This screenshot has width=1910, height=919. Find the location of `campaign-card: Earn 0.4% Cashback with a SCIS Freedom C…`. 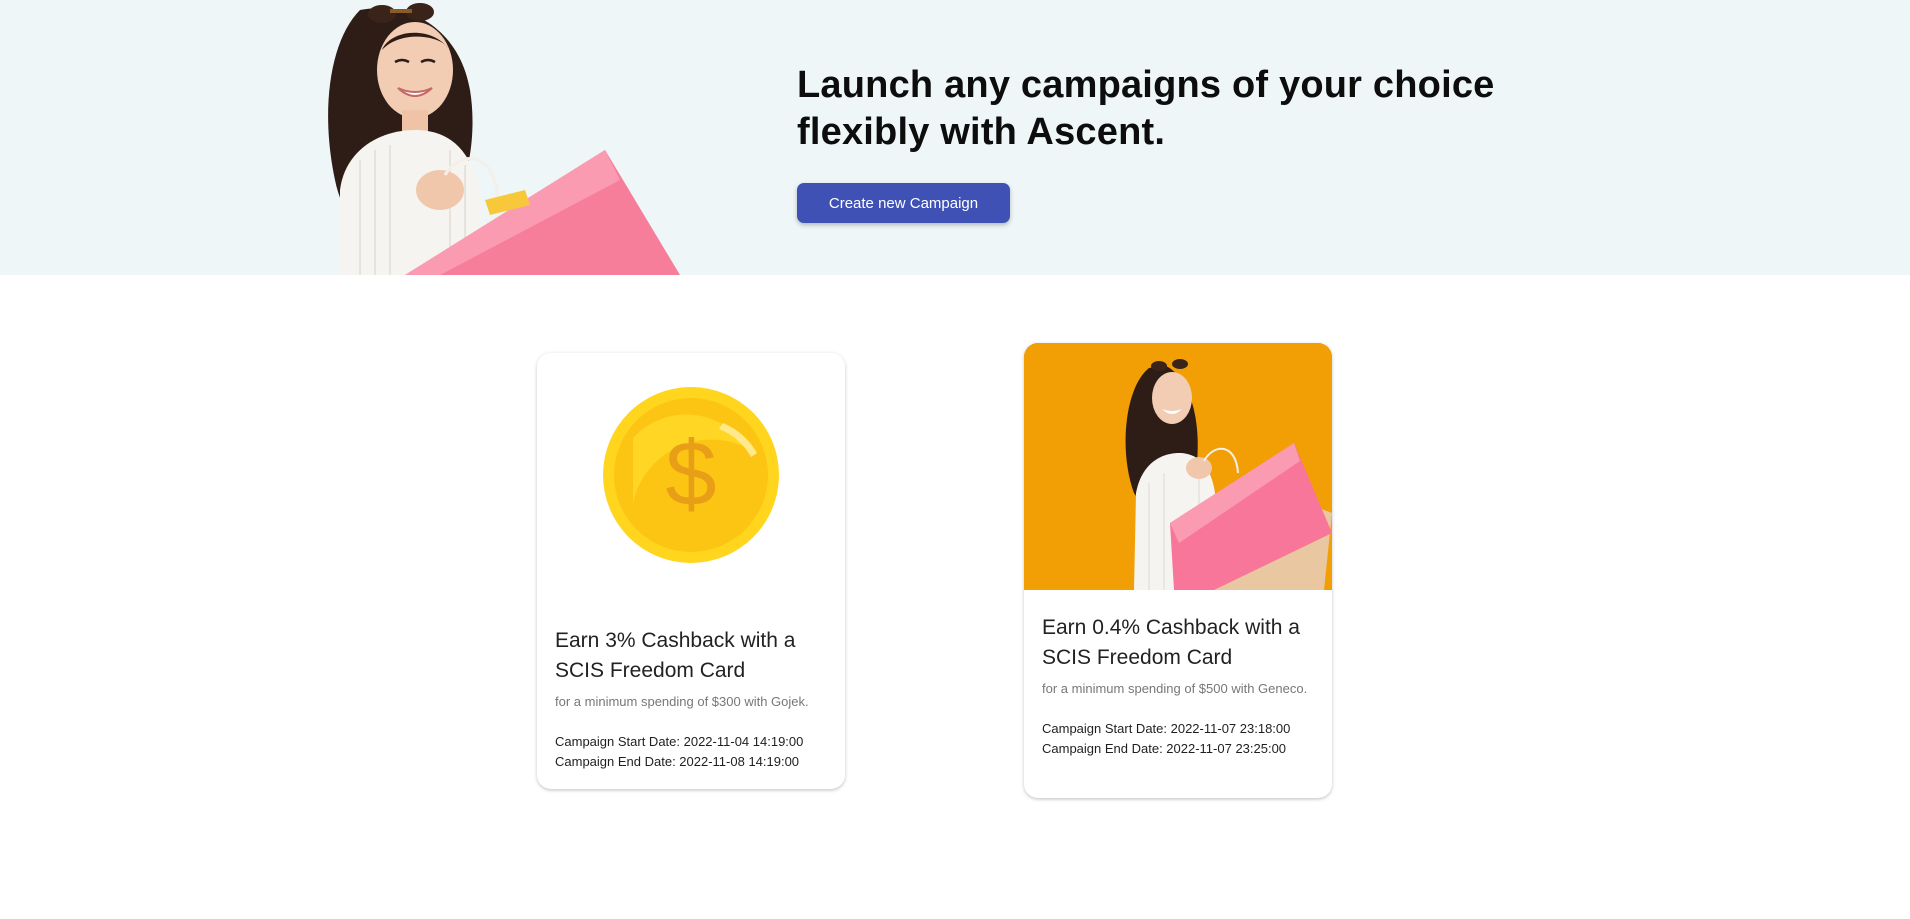

campaign-card: Earn 0.4% Cashback with a SCIS Freedom C… is located at coordinates (1178, 570).